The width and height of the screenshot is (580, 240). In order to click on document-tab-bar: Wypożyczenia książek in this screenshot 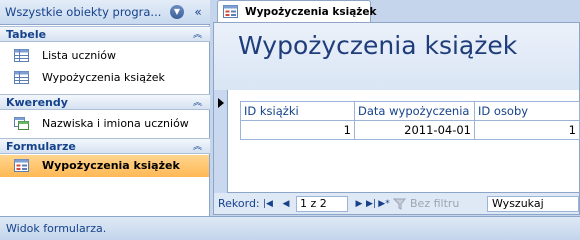, I will do `click(395, 11)`.